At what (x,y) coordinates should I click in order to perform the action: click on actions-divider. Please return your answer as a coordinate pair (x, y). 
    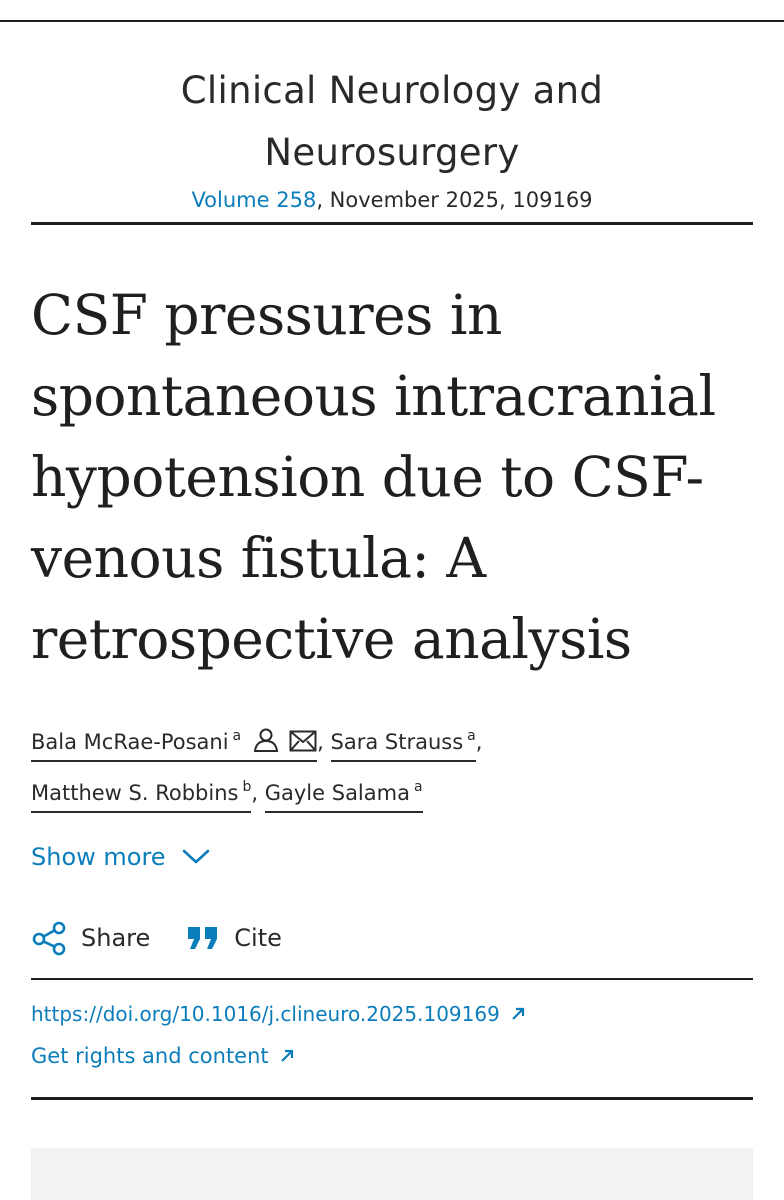
    Looking at the image, I should click on (392, 979).